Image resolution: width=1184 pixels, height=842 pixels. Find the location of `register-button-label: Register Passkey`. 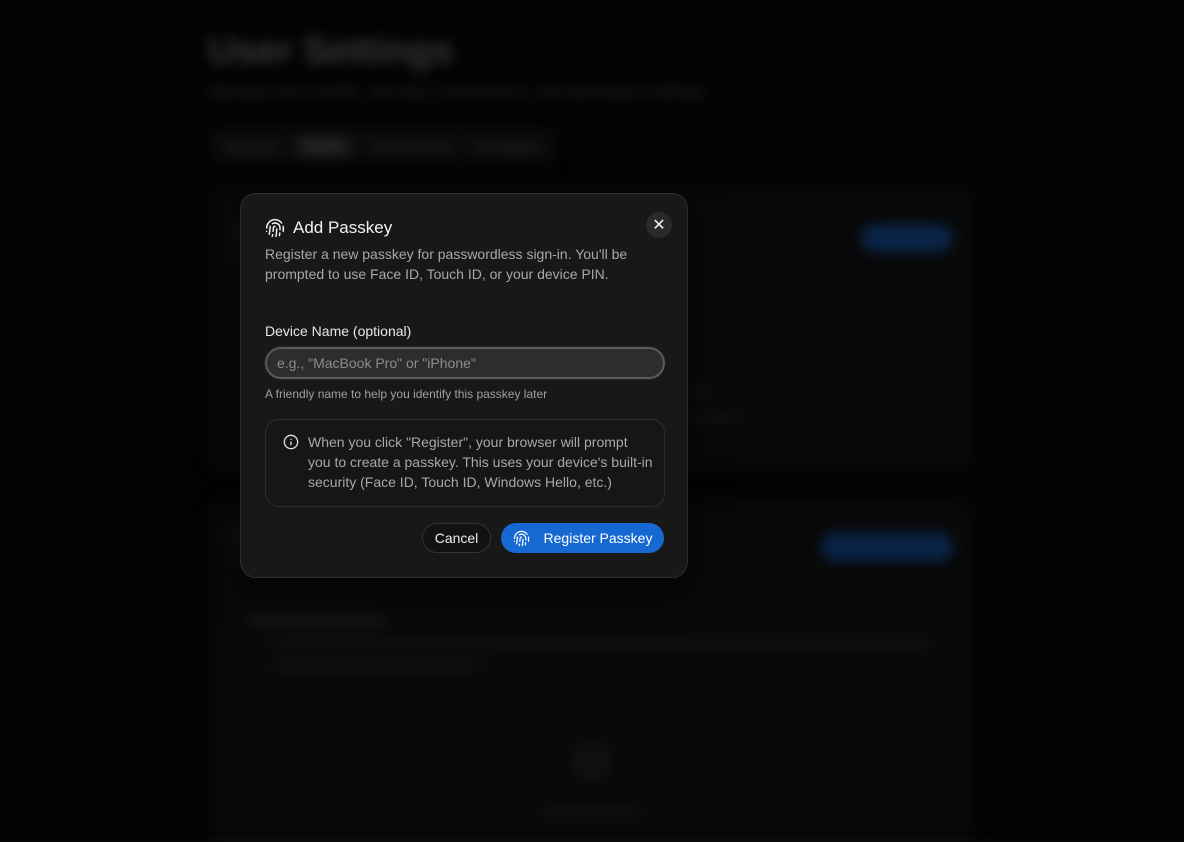

register-button-label: Register Passkey is located at coordinates (598, 538).